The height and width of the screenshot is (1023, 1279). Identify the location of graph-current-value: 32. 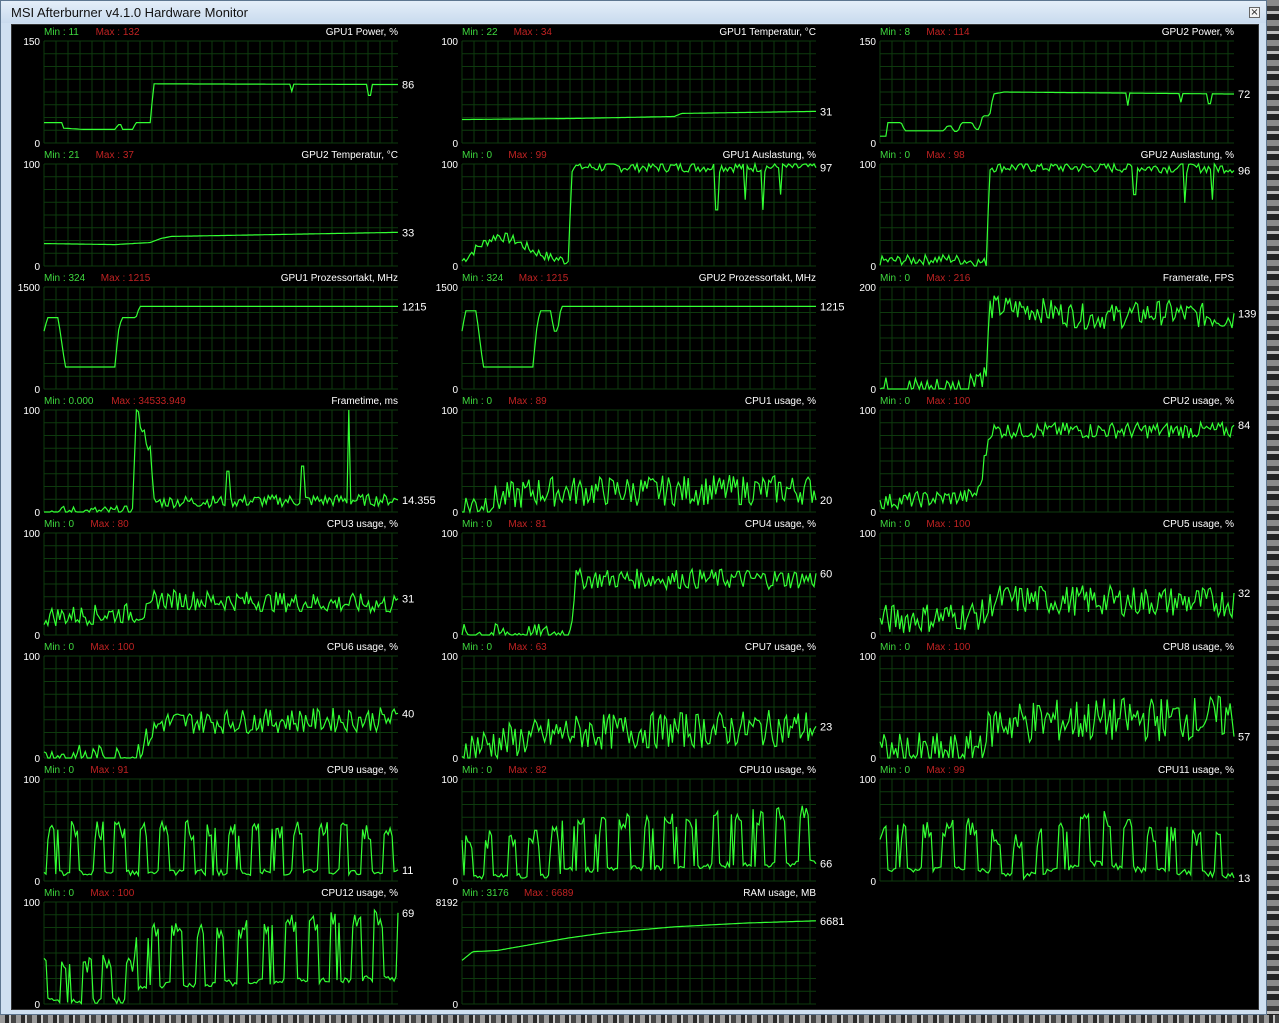
(1244, 594).